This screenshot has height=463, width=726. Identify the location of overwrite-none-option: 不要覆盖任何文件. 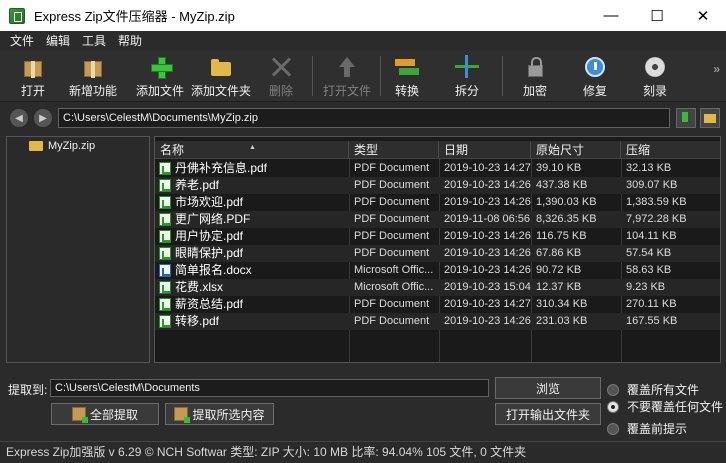
(665, 406).